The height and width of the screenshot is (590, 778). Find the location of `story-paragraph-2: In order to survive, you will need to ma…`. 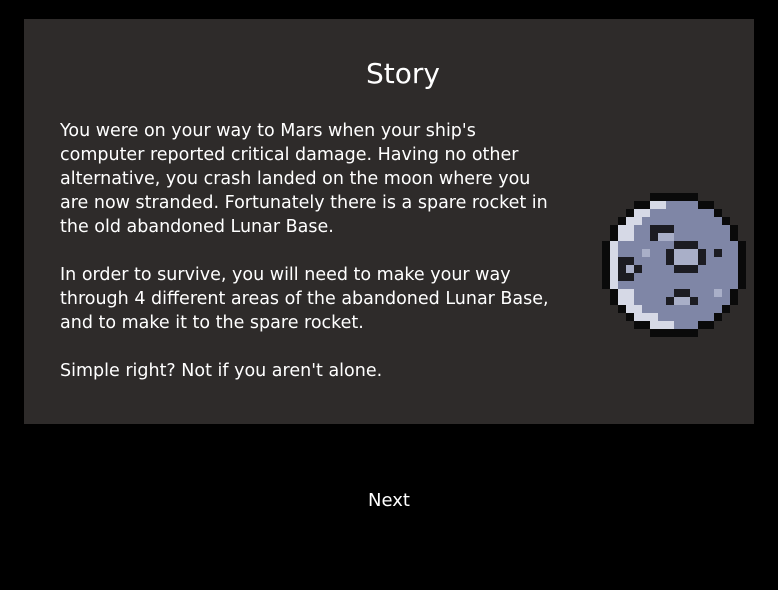

story-paragraph-2: In order to survive, you will need to ma… is located at coordinates (304, 299).